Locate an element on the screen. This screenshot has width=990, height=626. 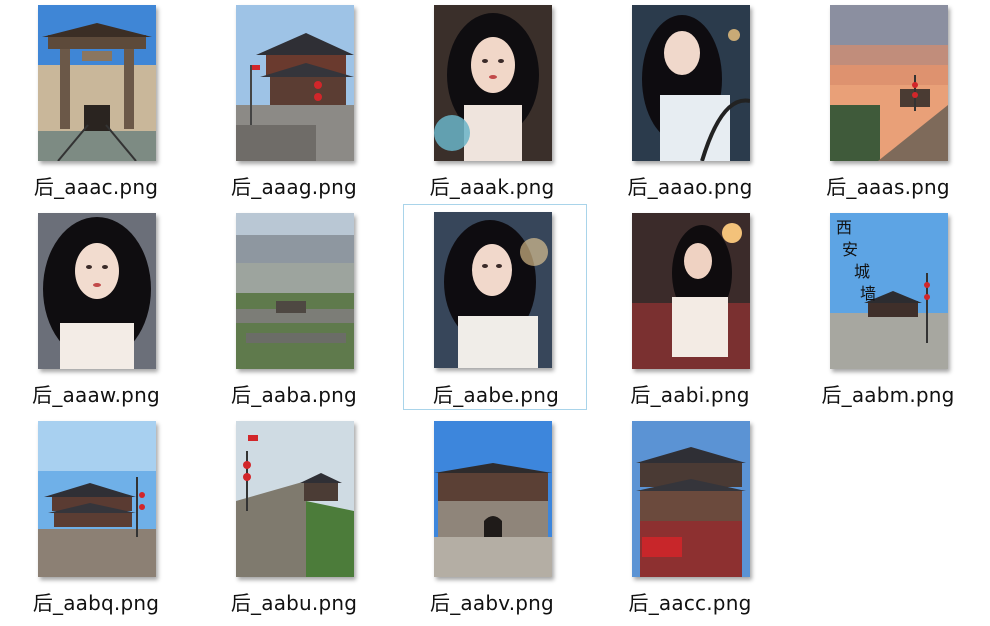
file-item: 后_aabu.png is located at coordinates (293, 523).